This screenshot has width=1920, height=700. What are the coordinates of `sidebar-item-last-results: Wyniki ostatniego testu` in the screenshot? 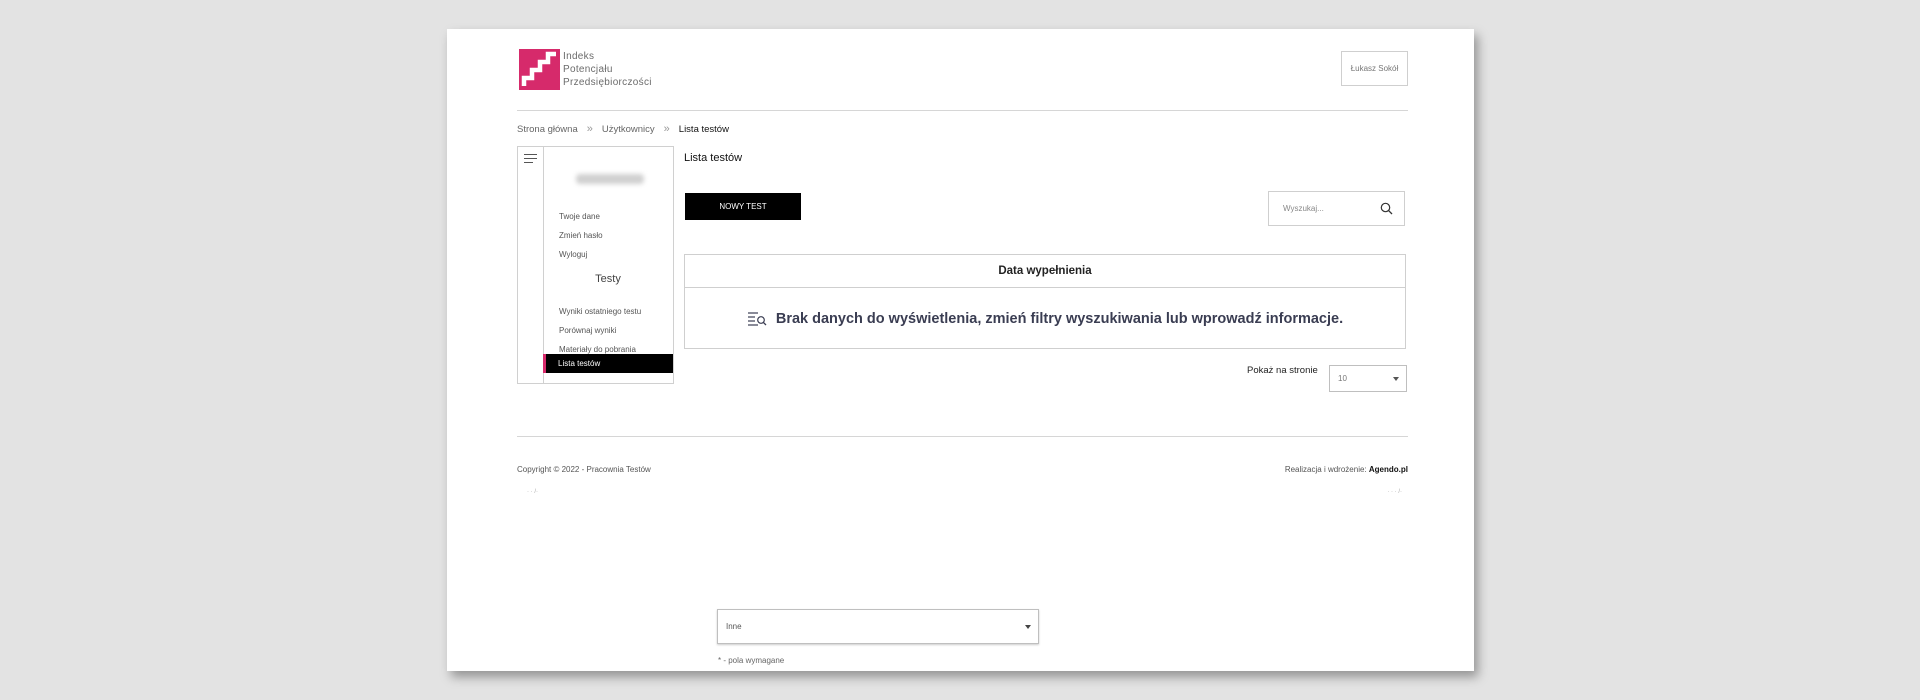 It's located at (600, 311).